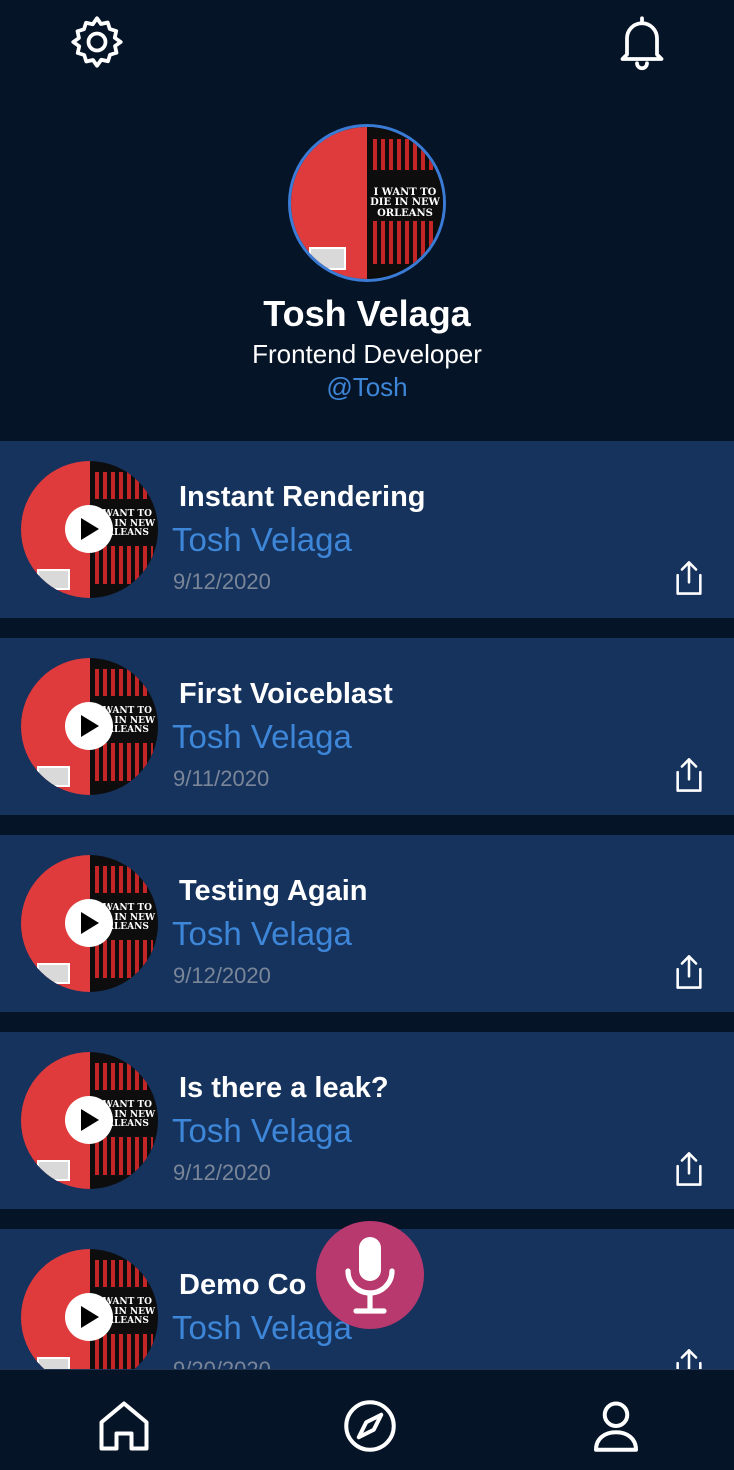  What do you see at coordinates (273, 891) in the screenshot?
I see `item-title: Testing Again` at bounding box center [273, 891].